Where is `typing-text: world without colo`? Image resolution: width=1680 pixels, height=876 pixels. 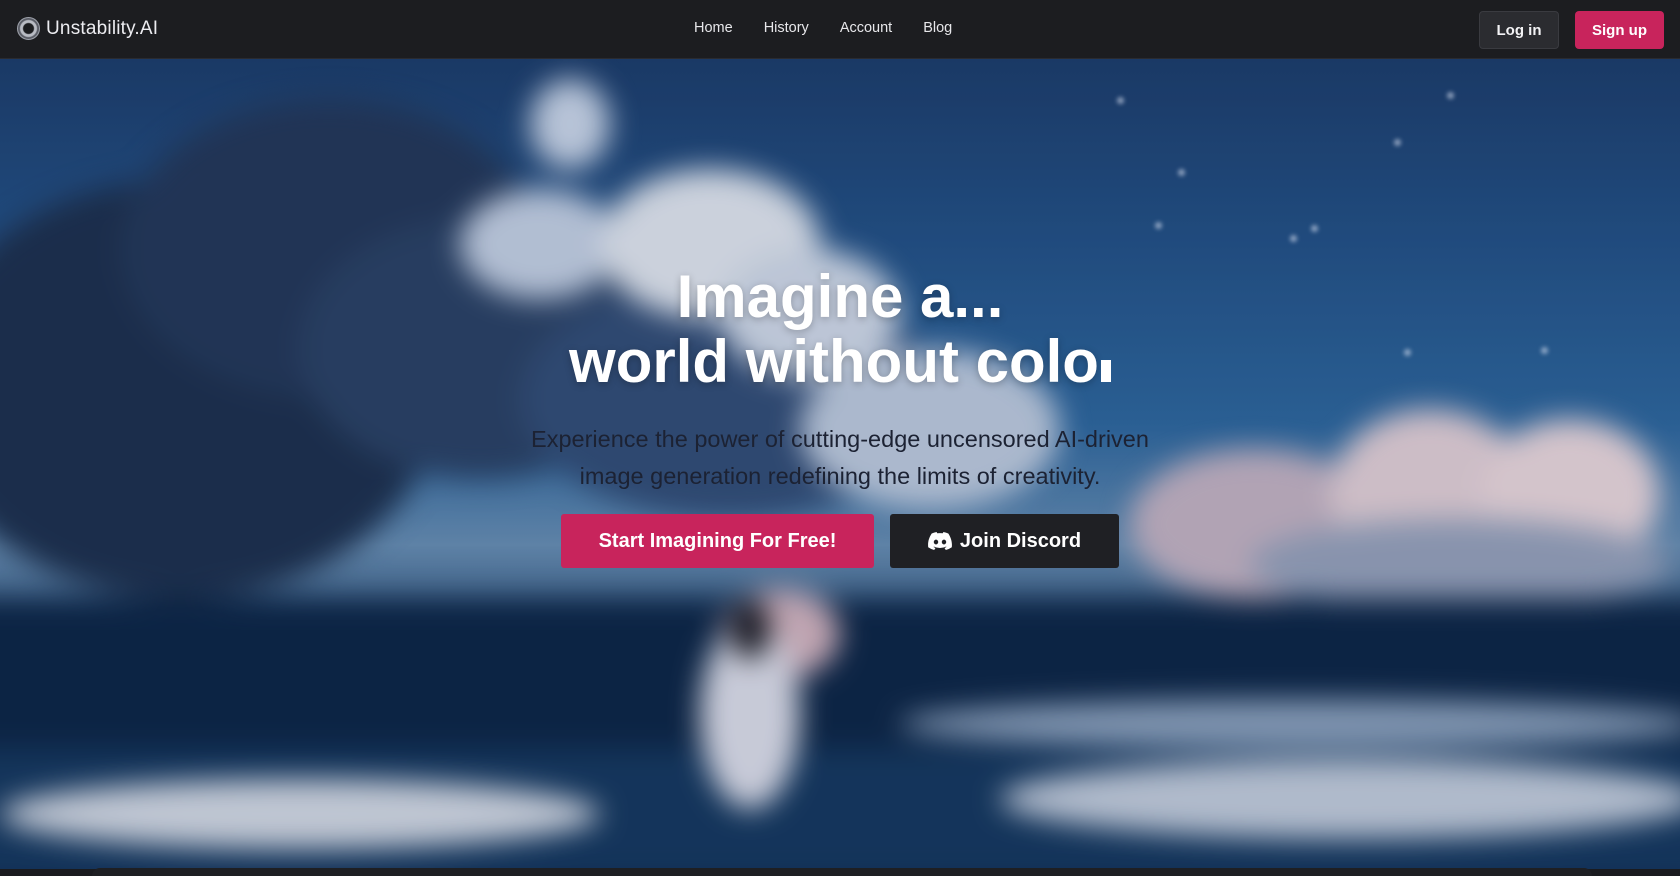
typing-text: world without colo is located at coordinates (834, 361).